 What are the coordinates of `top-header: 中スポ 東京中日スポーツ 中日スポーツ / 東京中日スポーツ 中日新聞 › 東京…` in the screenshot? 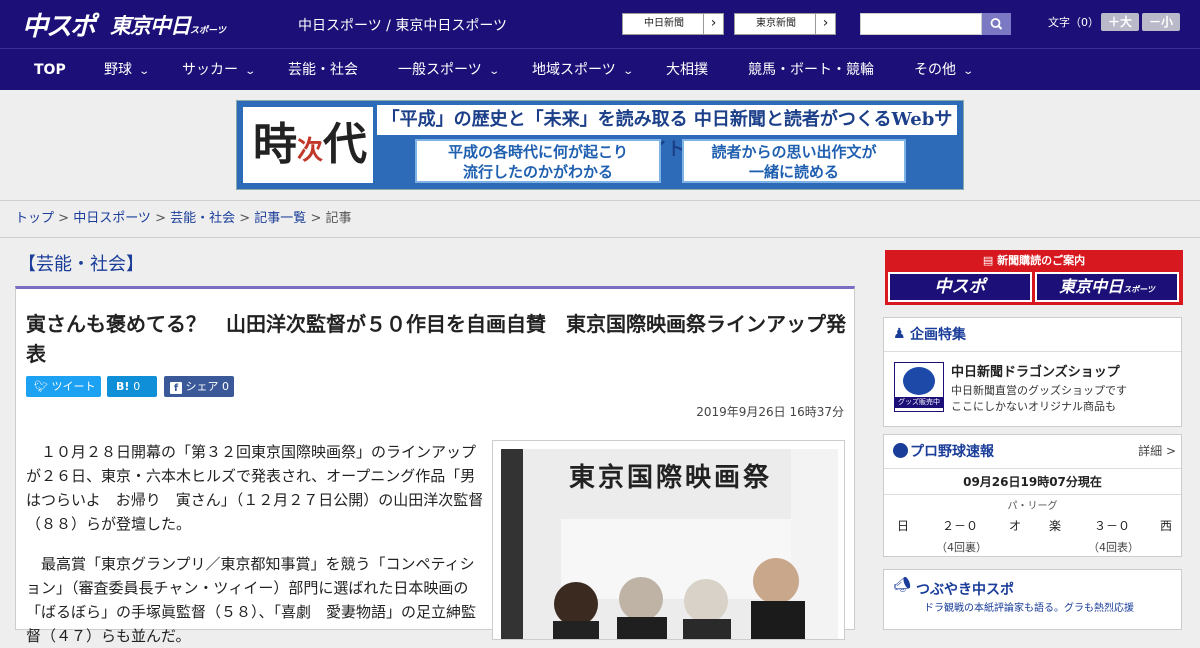 It's located at (600, 24).